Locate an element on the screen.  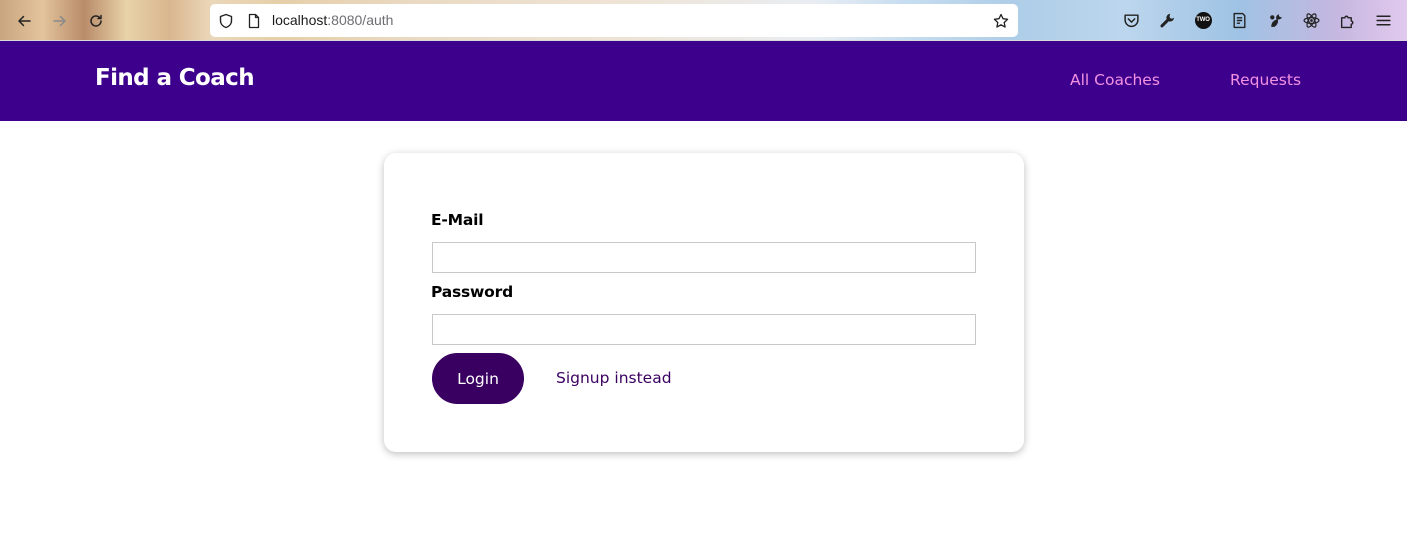
url-text: localhost:8080/auth is located at coordinates (332, 20).